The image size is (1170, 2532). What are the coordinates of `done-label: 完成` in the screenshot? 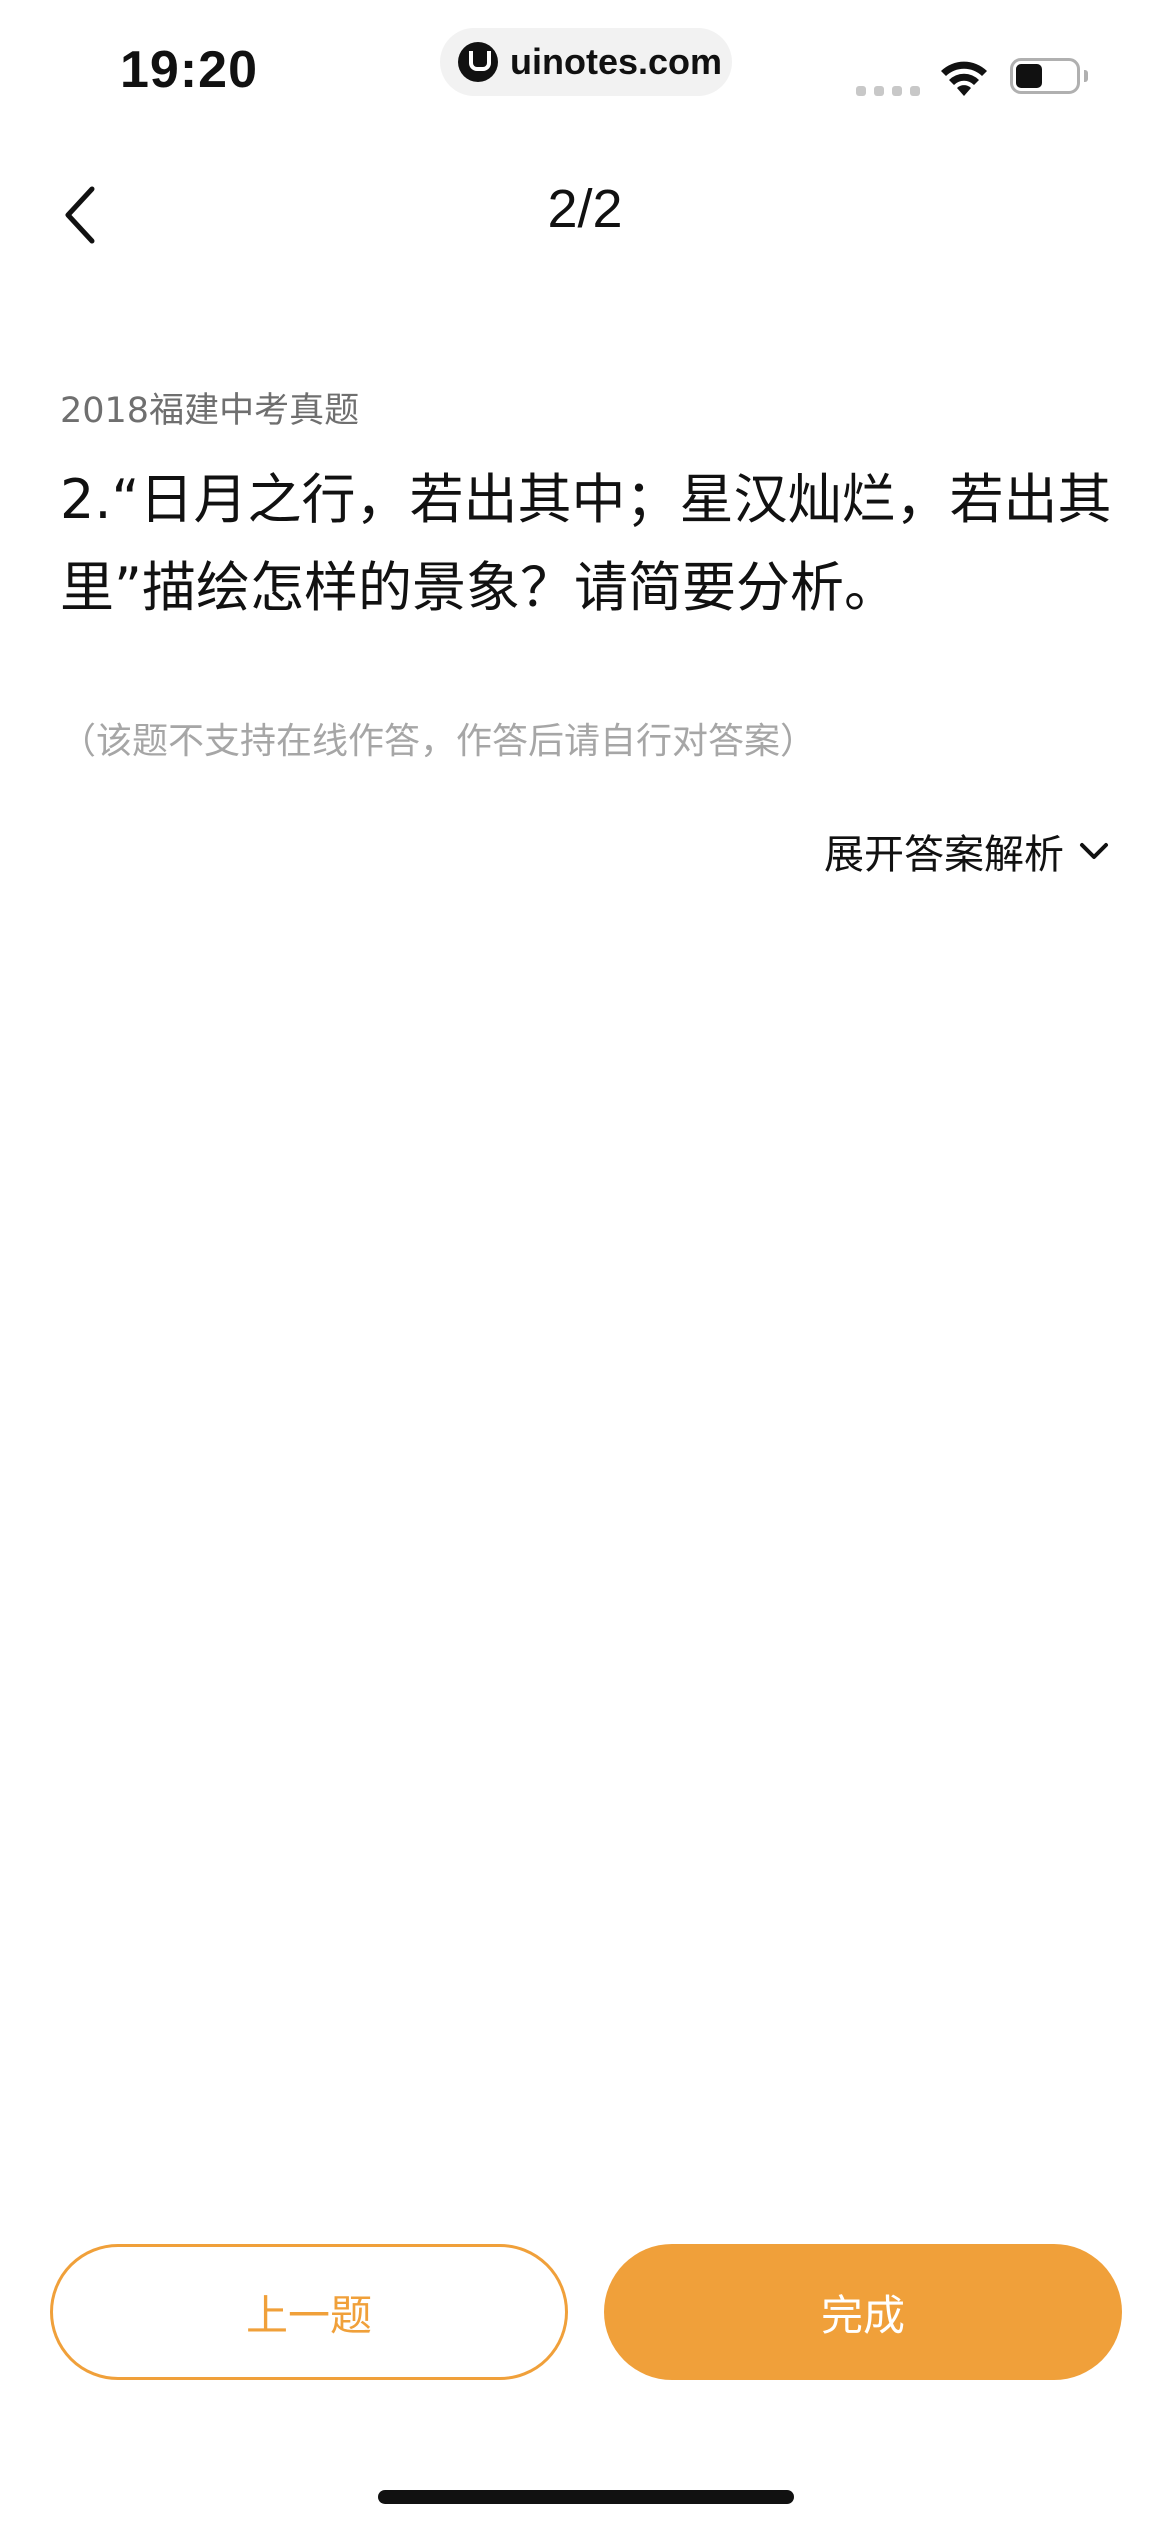 It's located at (862, 2315).